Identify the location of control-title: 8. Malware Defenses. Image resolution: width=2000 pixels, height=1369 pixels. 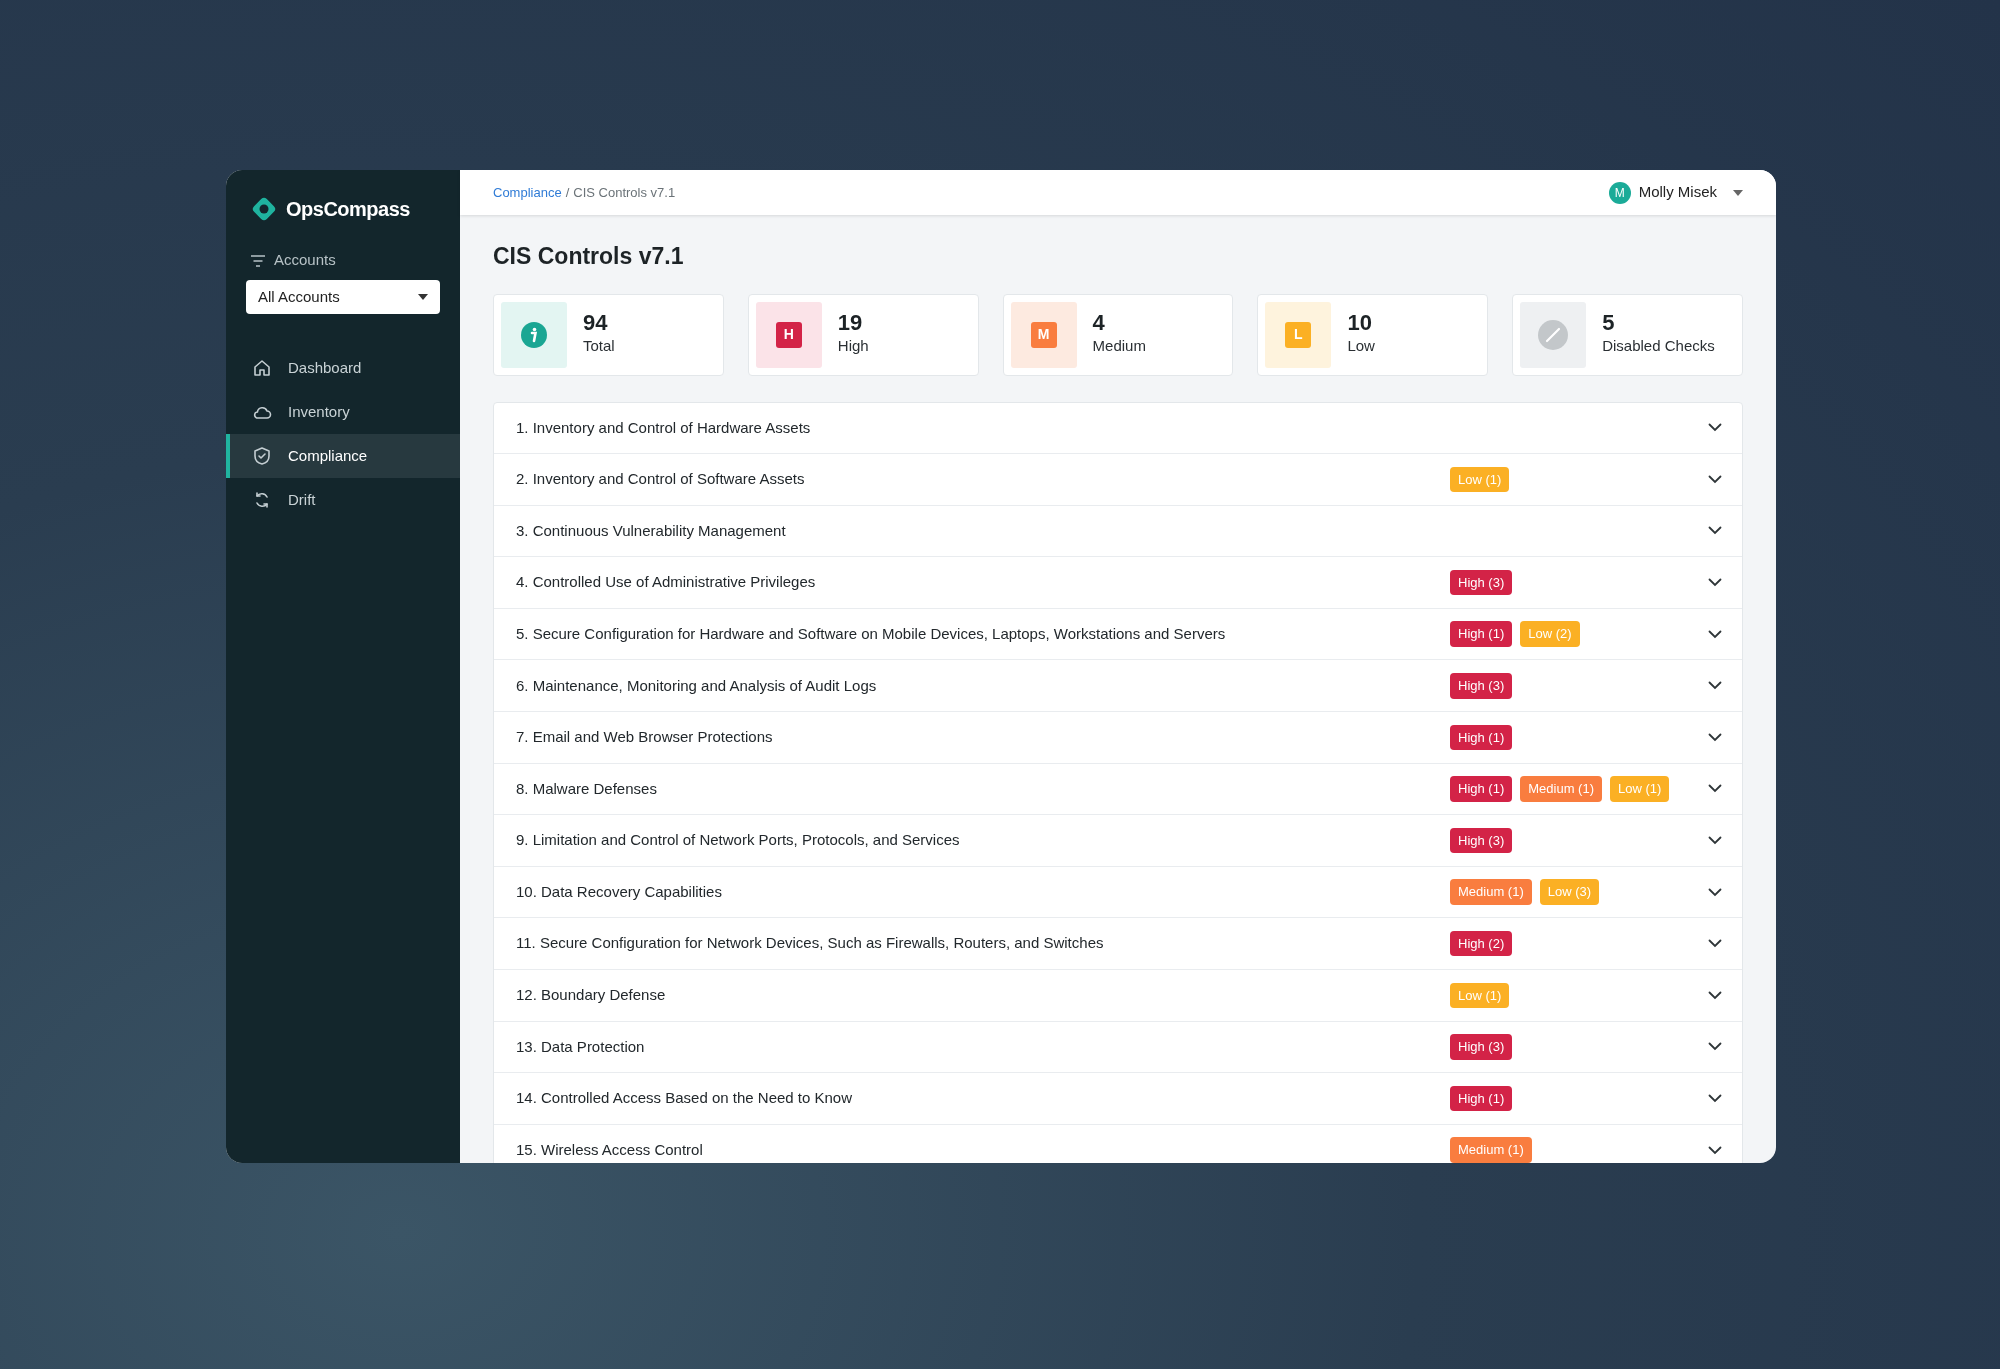
(587, 788).